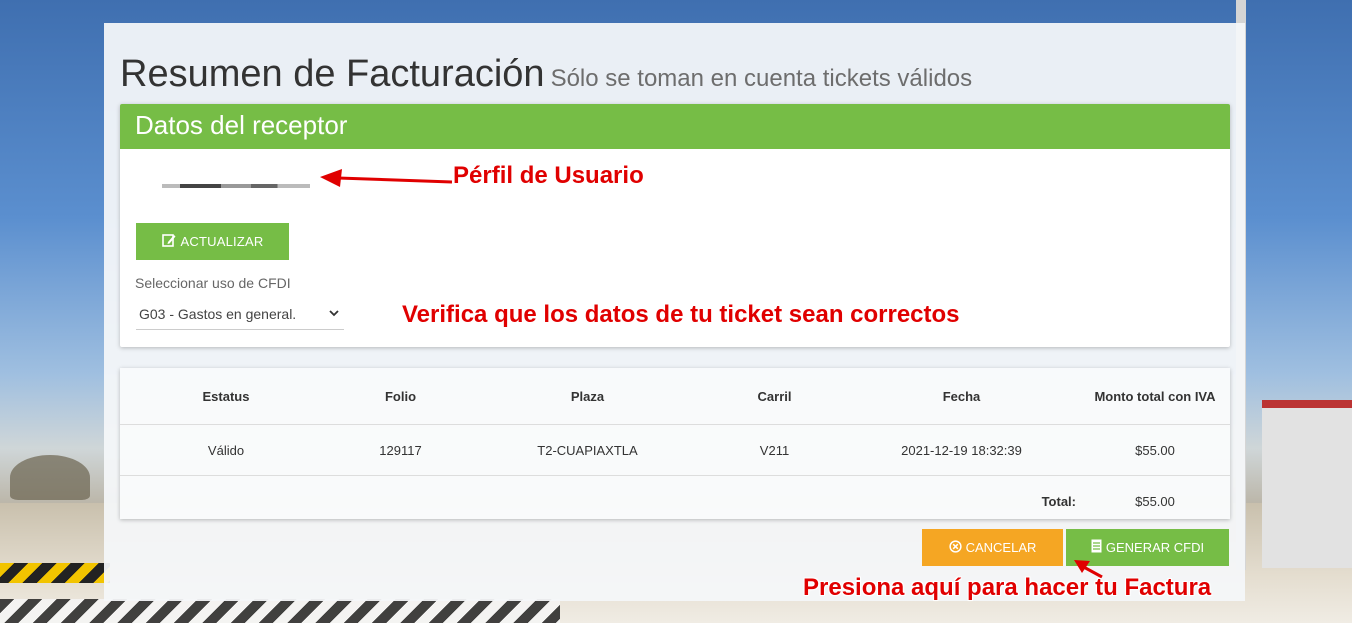 The width and height of the screenshot is (1352, 623). What do you see at coordinates (548, 175) in the screenshot?
I see `annotation-profile: Pérfil de Usuario` at bounding box center [548, 175].